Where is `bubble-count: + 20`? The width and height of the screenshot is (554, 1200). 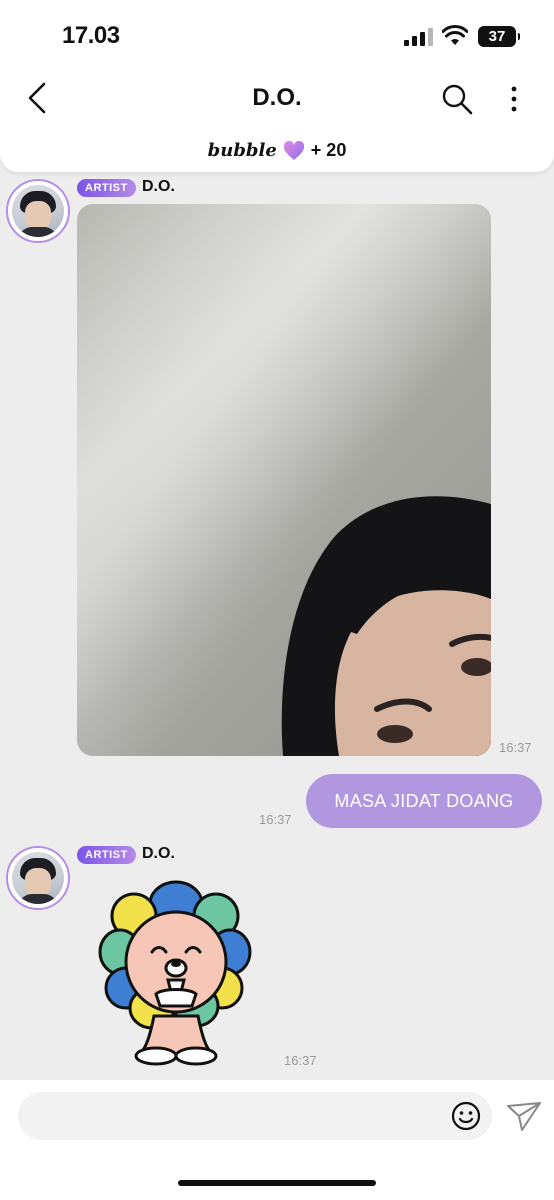 bubble-count: + 20 is located at coordinates (328, 150).